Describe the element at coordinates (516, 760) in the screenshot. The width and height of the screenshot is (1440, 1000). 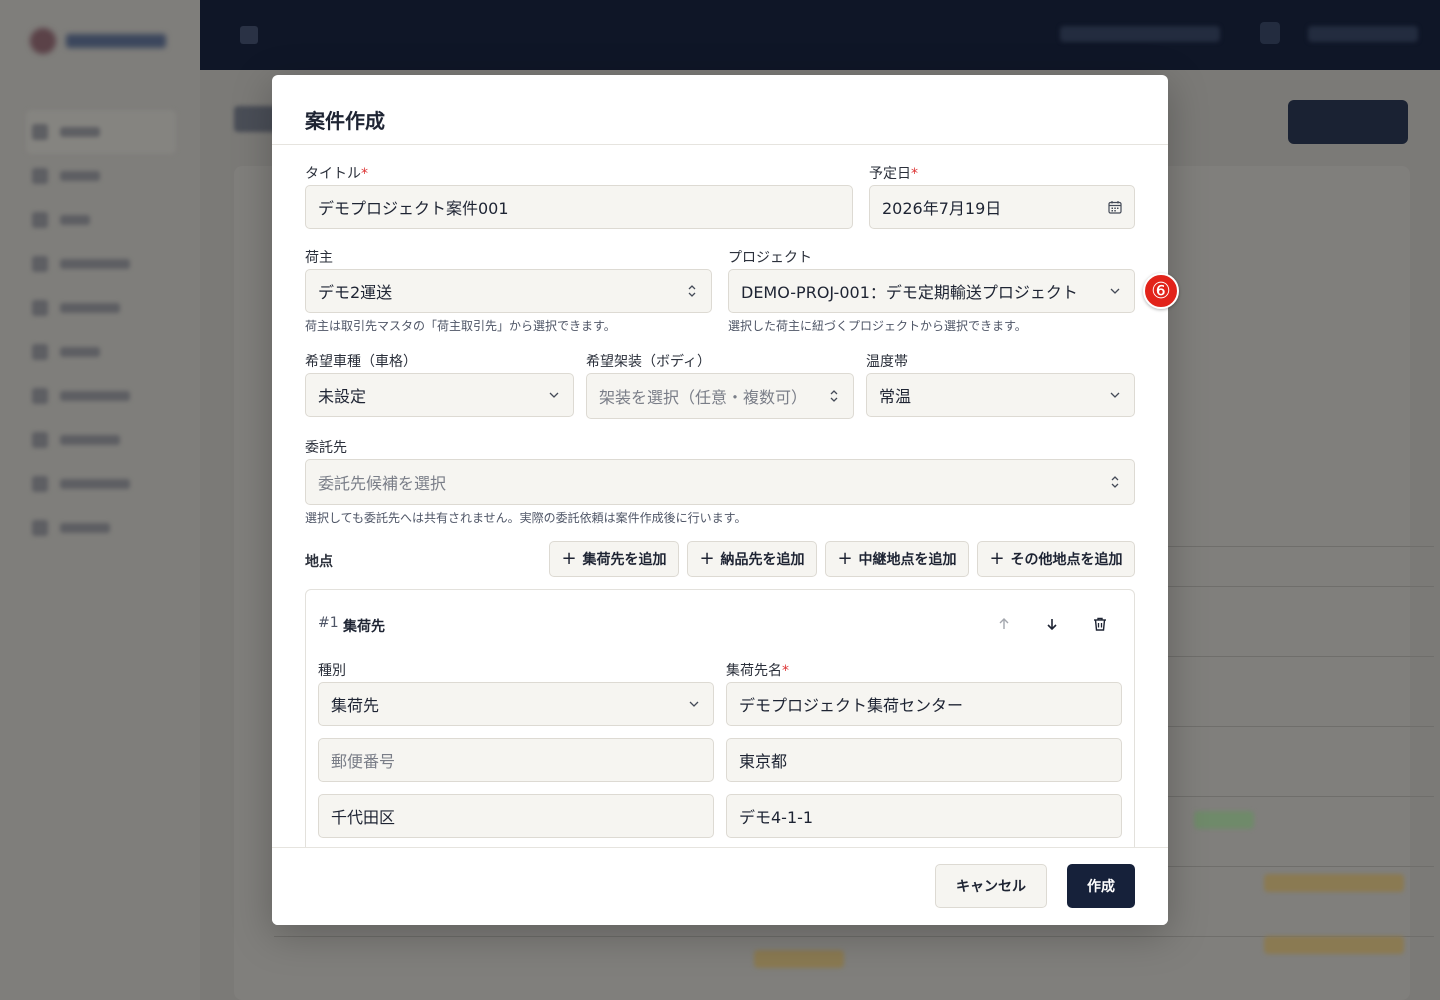
I see `postal-code-input: 郵便番号` at that location.